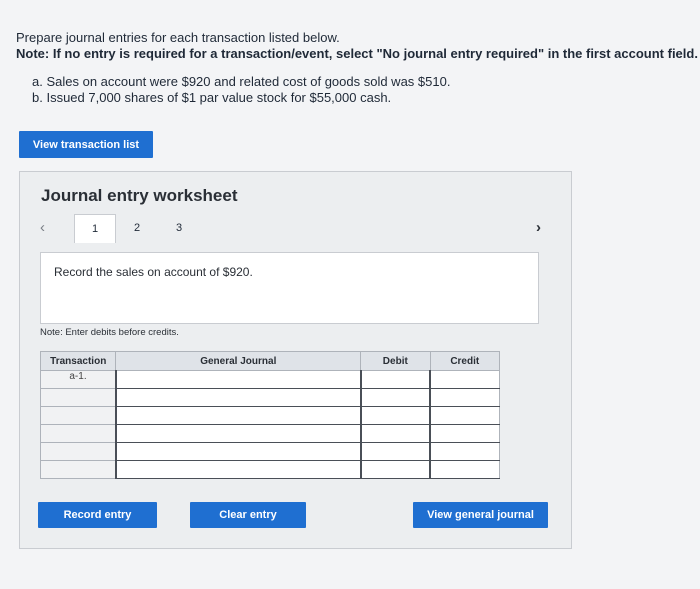 Image resolution: width=700 pixels, height=589 pixels. What do you see at coordinates (480, 515) in the screenshot?
I see `view-general-journal-button: View general journal` at bounding box center [480, 515].